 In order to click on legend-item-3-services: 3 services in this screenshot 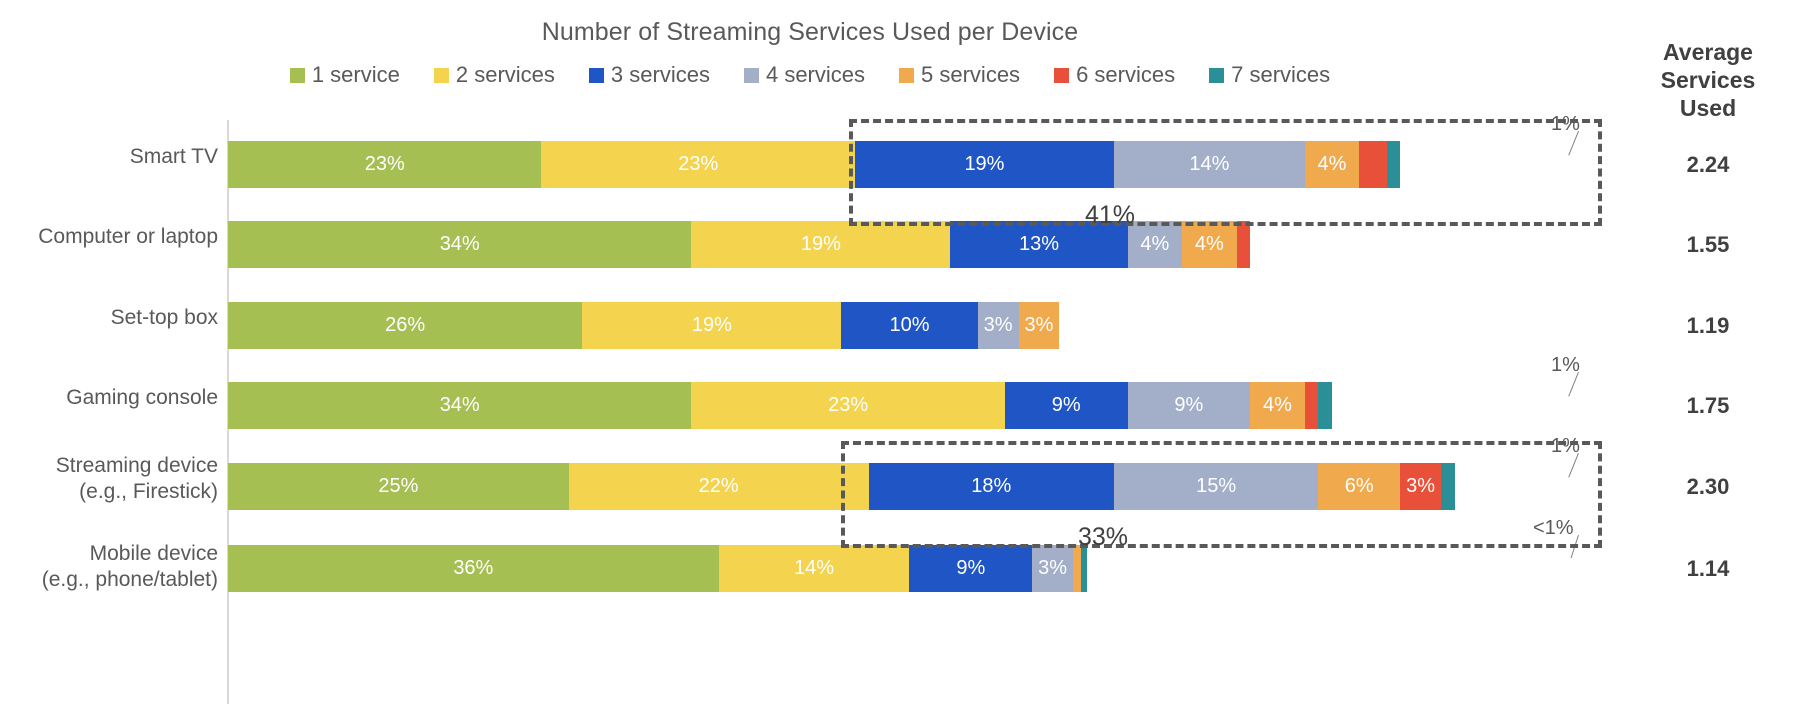, I will do `click(649, 75)`.